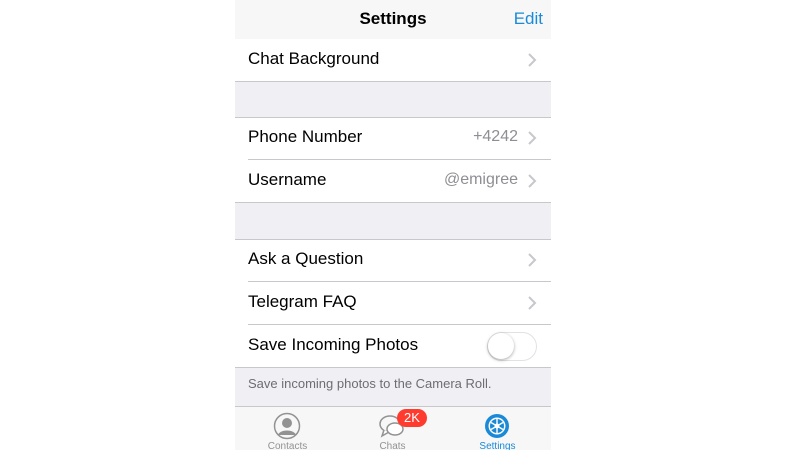  What do you see at coordinates (393, 18) in the screenshot?
I see `page-title: Settings` at bounding box center [393, 18].